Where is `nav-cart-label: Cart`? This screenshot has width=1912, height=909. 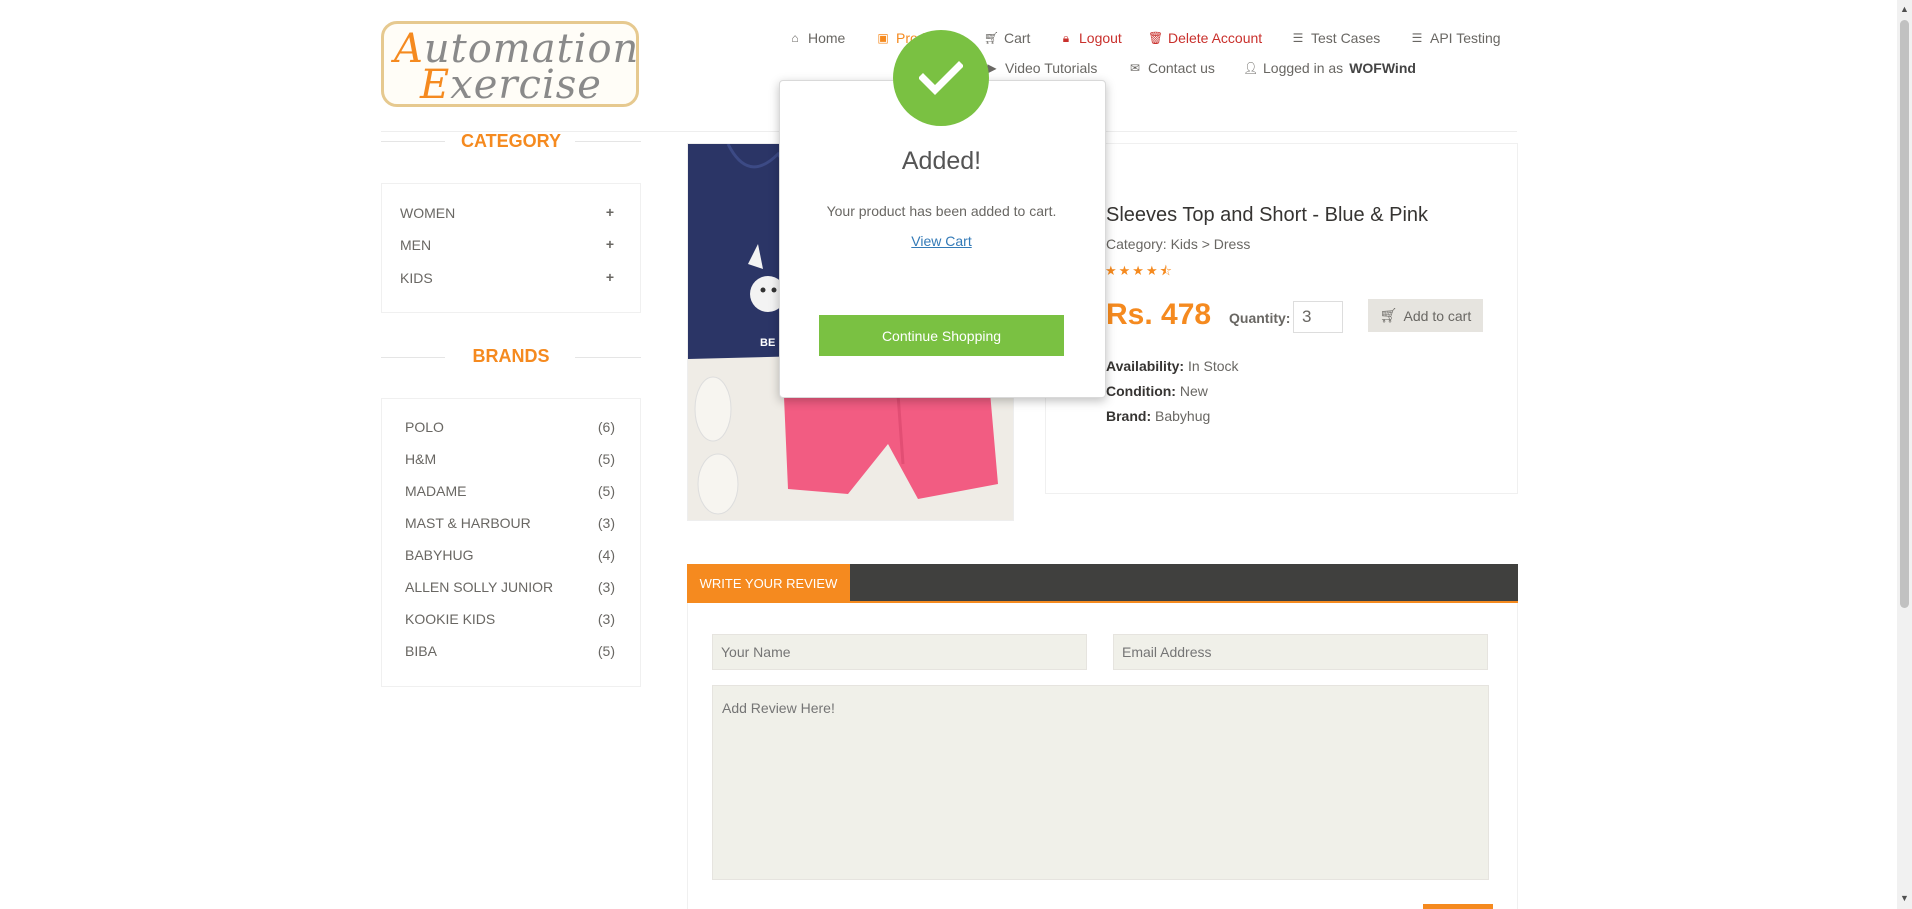 nav-cart-label: Cart is located at coordinates (1017, 38).